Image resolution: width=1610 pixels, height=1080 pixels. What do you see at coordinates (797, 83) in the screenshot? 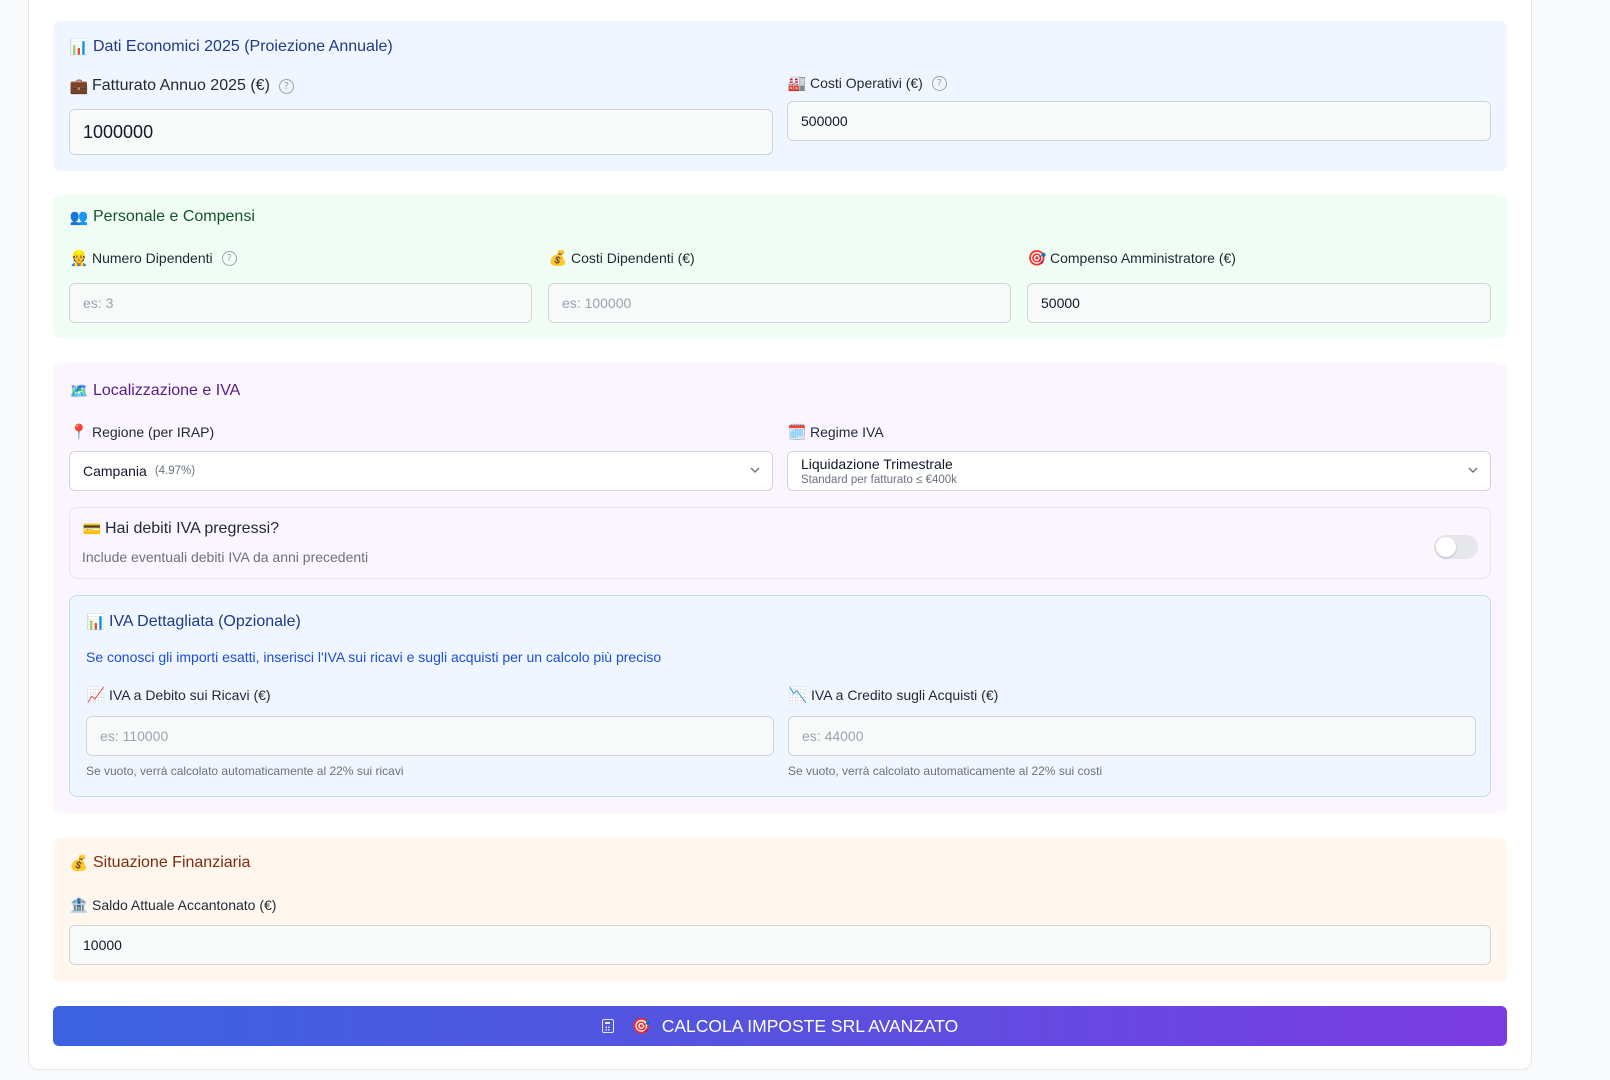
I see `factory-icon: 🏭` at bounding box center [797, 83].